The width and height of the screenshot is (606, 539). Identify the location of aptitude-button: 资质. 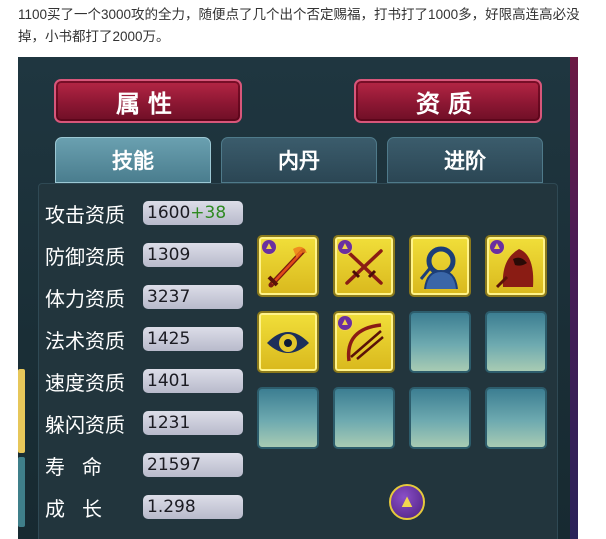
(448, 101).